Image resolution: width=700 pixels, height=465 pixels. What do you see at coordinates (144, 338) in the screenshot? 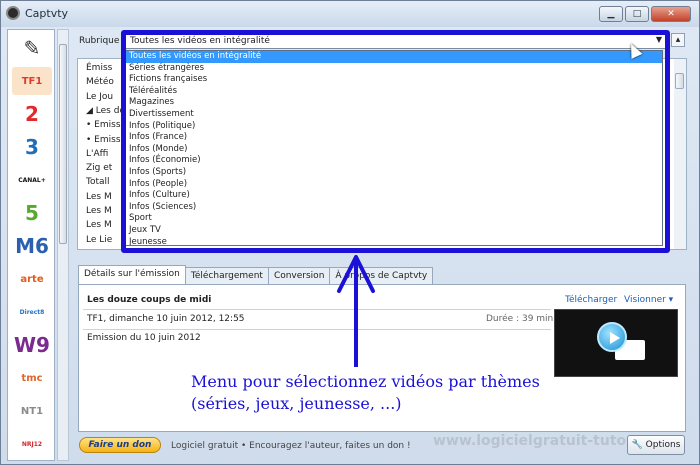
I see `emission-description: Emission du 10 juin 2012` at bounding box center [144, 338].